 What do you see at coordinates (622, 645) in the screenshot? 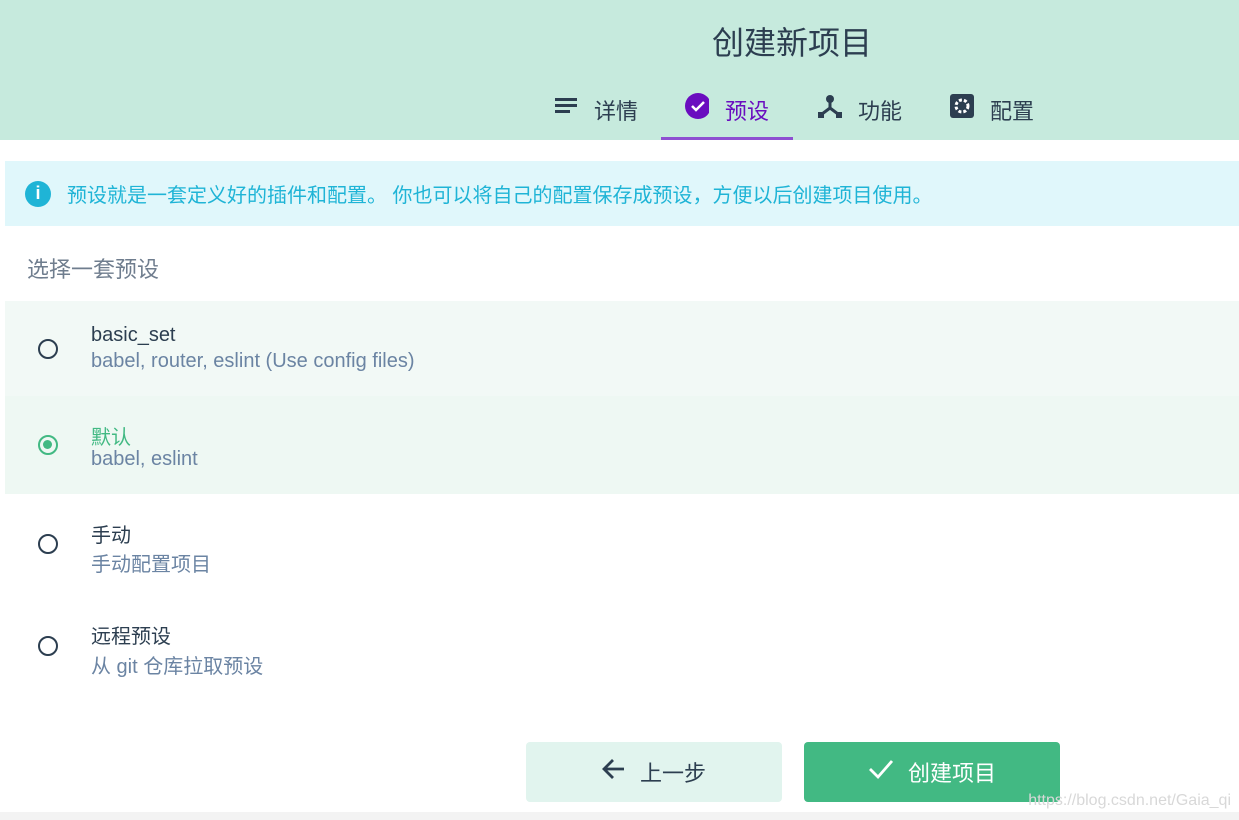
I see `preset-option-remote: 远程预设 从 git 仓库拉取预设` at bounding box center [622, 645].